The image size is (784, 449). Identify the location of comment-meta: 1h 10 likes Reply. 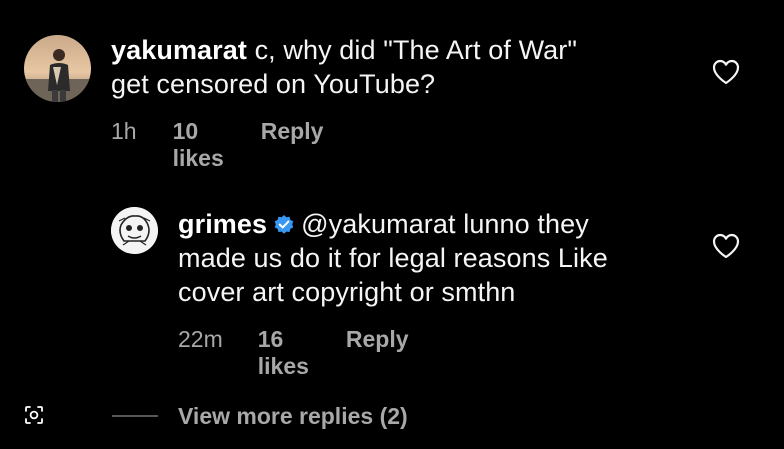
(217, 145).